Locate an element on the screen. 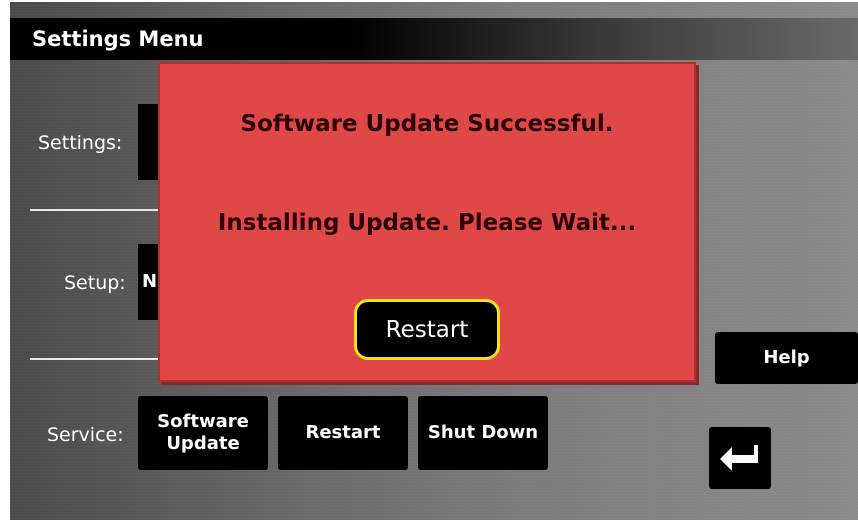 This screenshot has width=858, height=520. dialog-restart-button: Restart is located at coordinates (427, 329).